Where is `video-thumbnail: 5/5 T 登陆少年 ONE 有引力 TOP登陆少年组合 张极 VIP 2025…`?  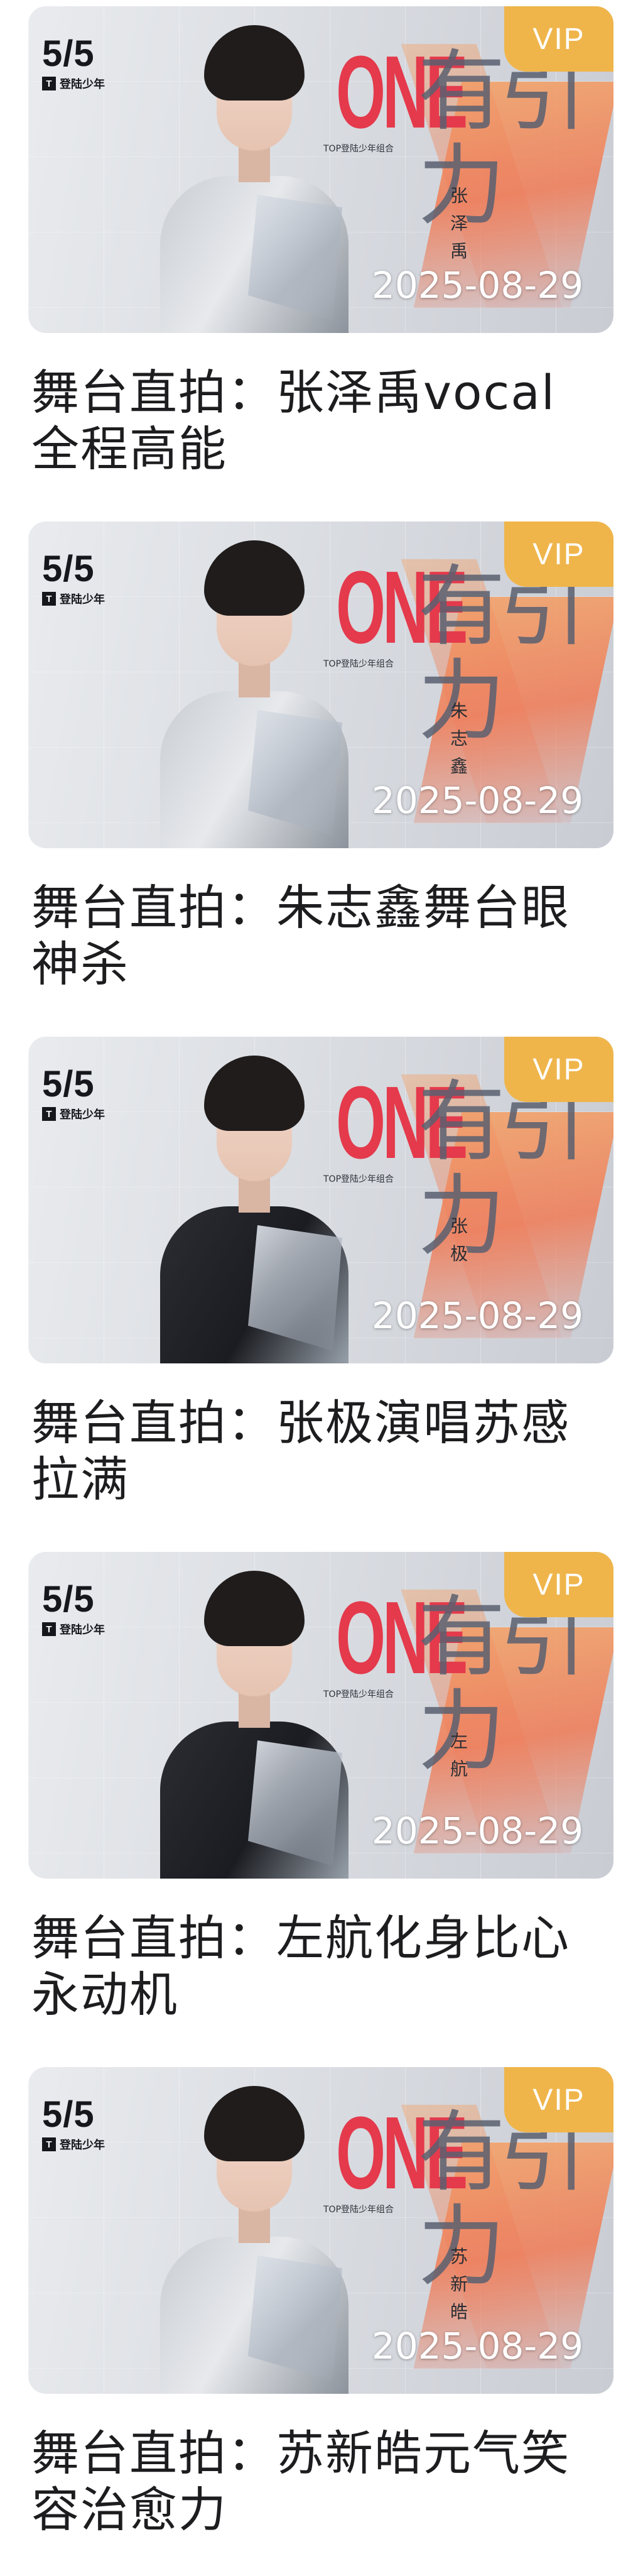 video-thumbnail: 5/5 T 登陆少年 ONE 有引力 TOP登陆少年组合 张极 VIP 2025… is located at coordinates (320, 1200).